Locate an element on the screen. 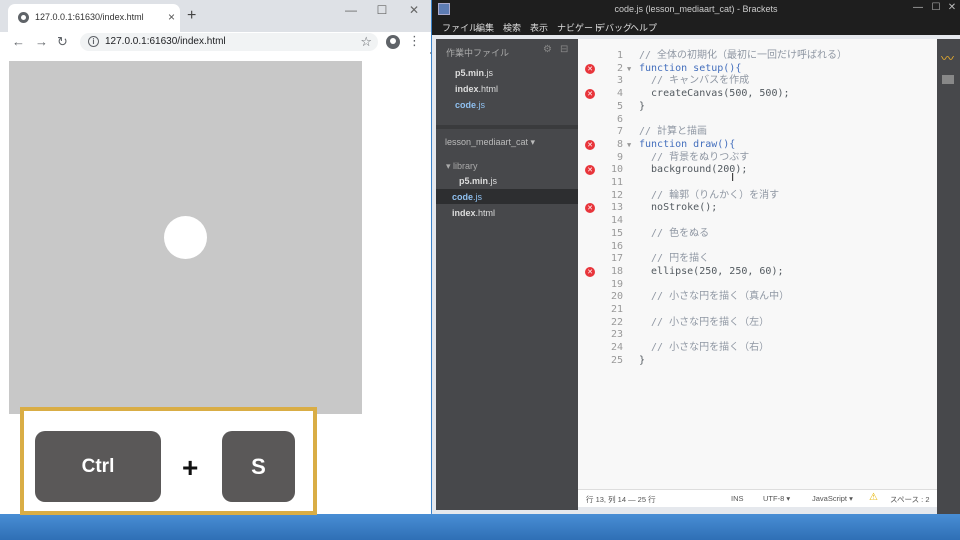 The image size is (960, 540). live-preview-icon: 〰 is located at coordinates (947, 59).